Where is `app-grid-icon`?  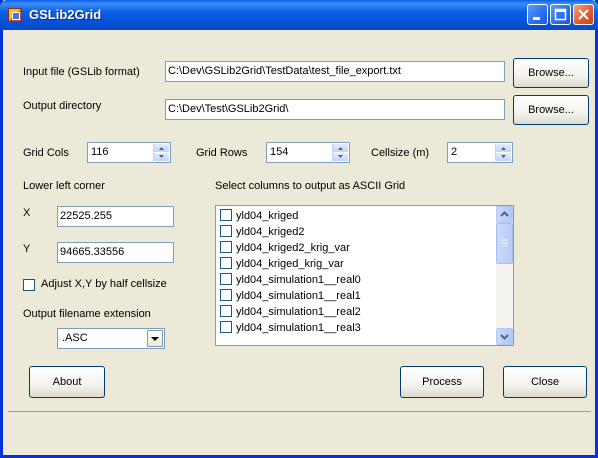 app-grid-icon is located at coordinates (15, 15).